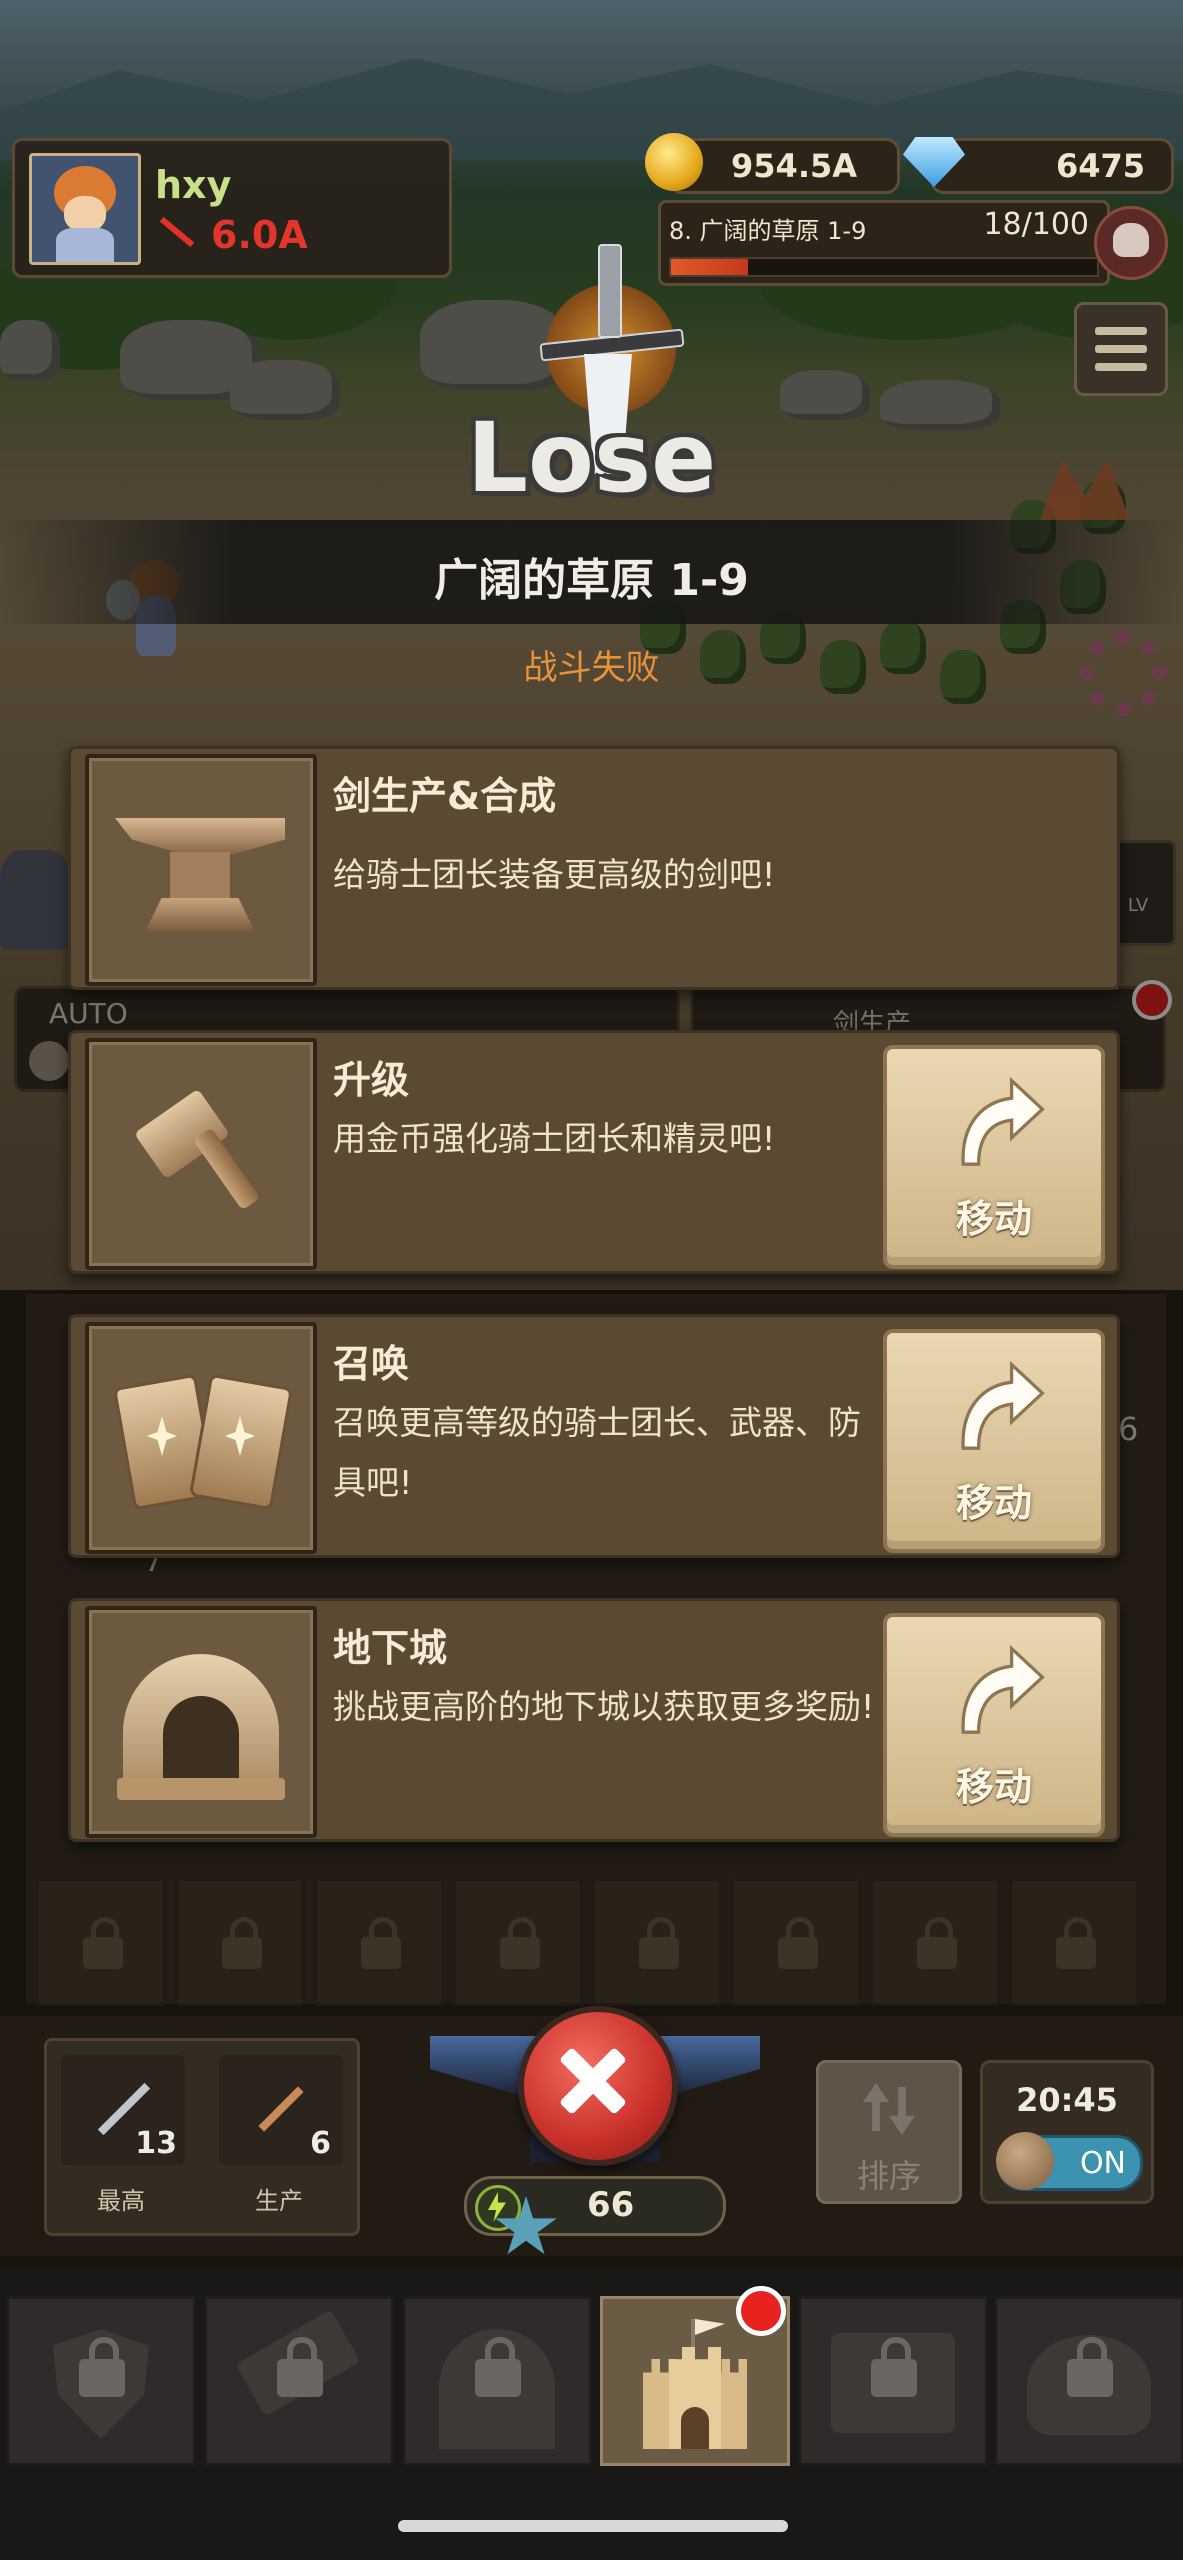 The width and height of the screenshot is (1183, 2560). Describe the element at coordinates (121, 2201) in the screenshot. I see `highest-label: 最高` at that location.